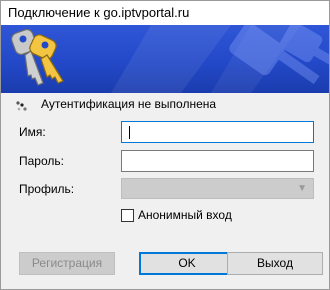 This screenshot has height=290, width=330. I want to click on chevron-down-icon: ▼, so click(302, 188).